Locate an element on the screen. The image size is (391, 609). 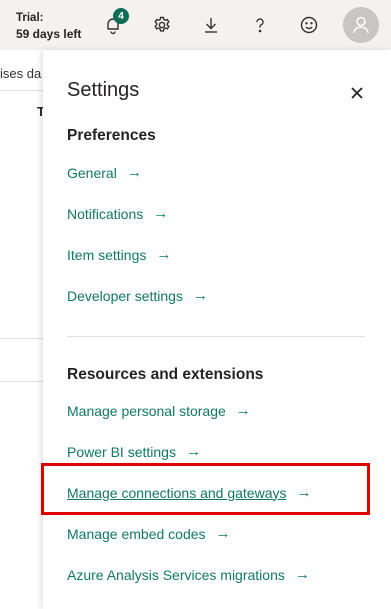
trial-status: Trial: 59 days left is located at coordinates (48, 26).